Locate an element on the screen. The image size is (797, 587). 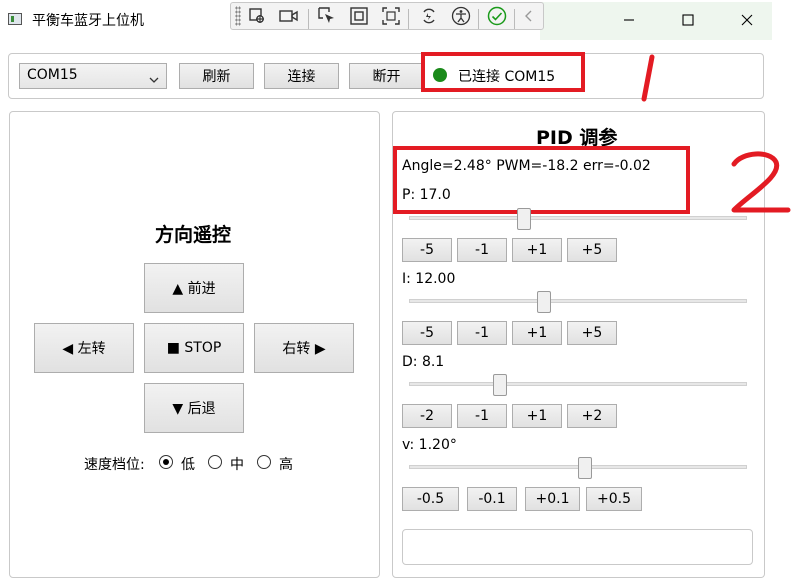
close-button is located at coordinates (747, 20).